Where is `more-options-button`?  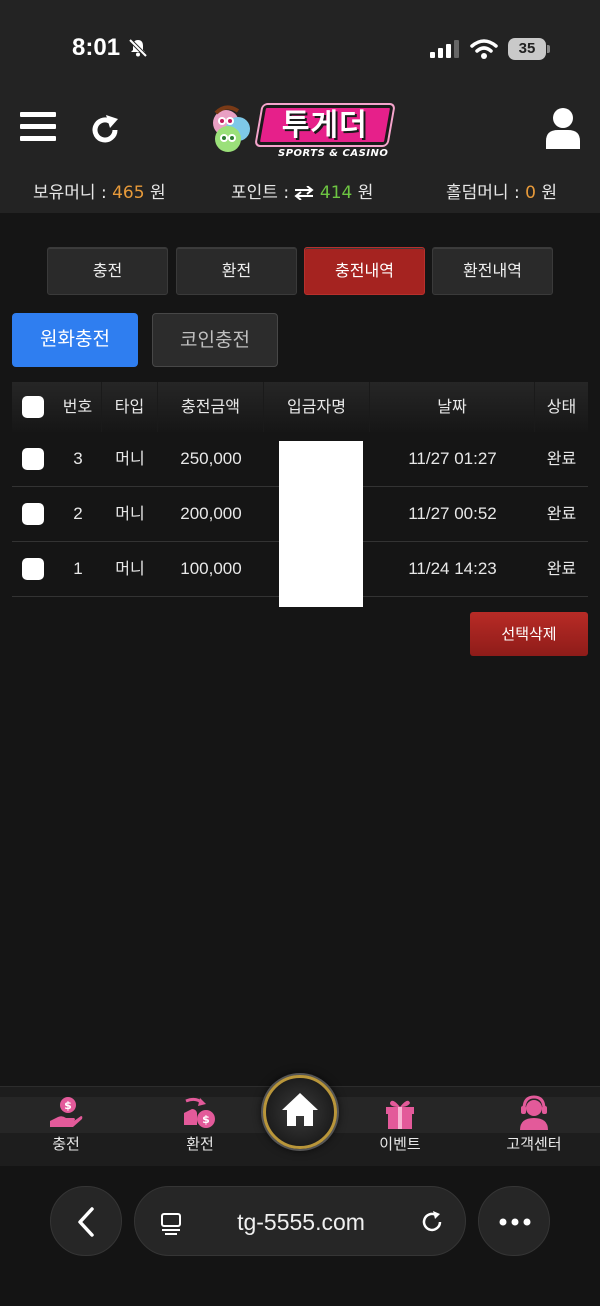 more-options-button is located at coordinates (514, 1221).